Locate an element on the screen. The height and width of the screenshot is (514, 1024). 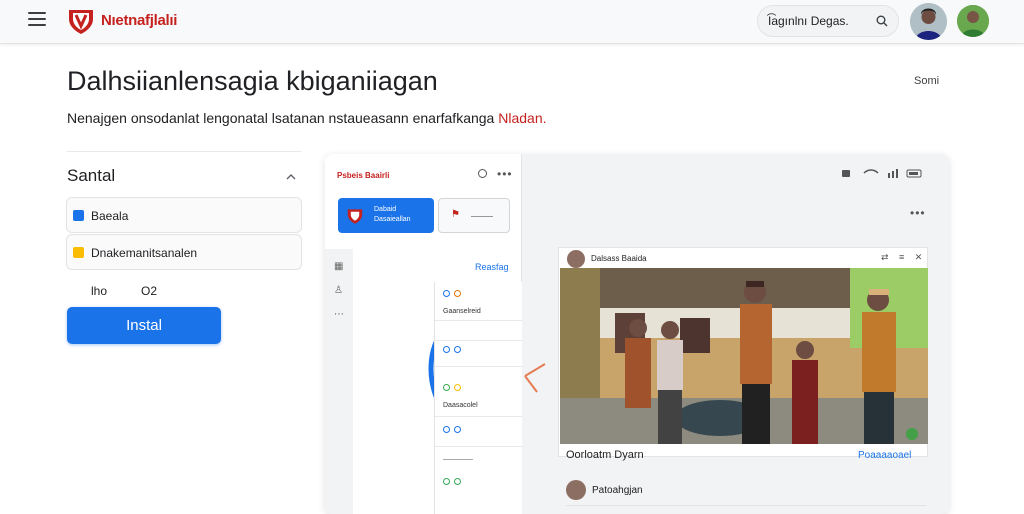
flag-icon: ⚑ is located at coordinates (455, 214).